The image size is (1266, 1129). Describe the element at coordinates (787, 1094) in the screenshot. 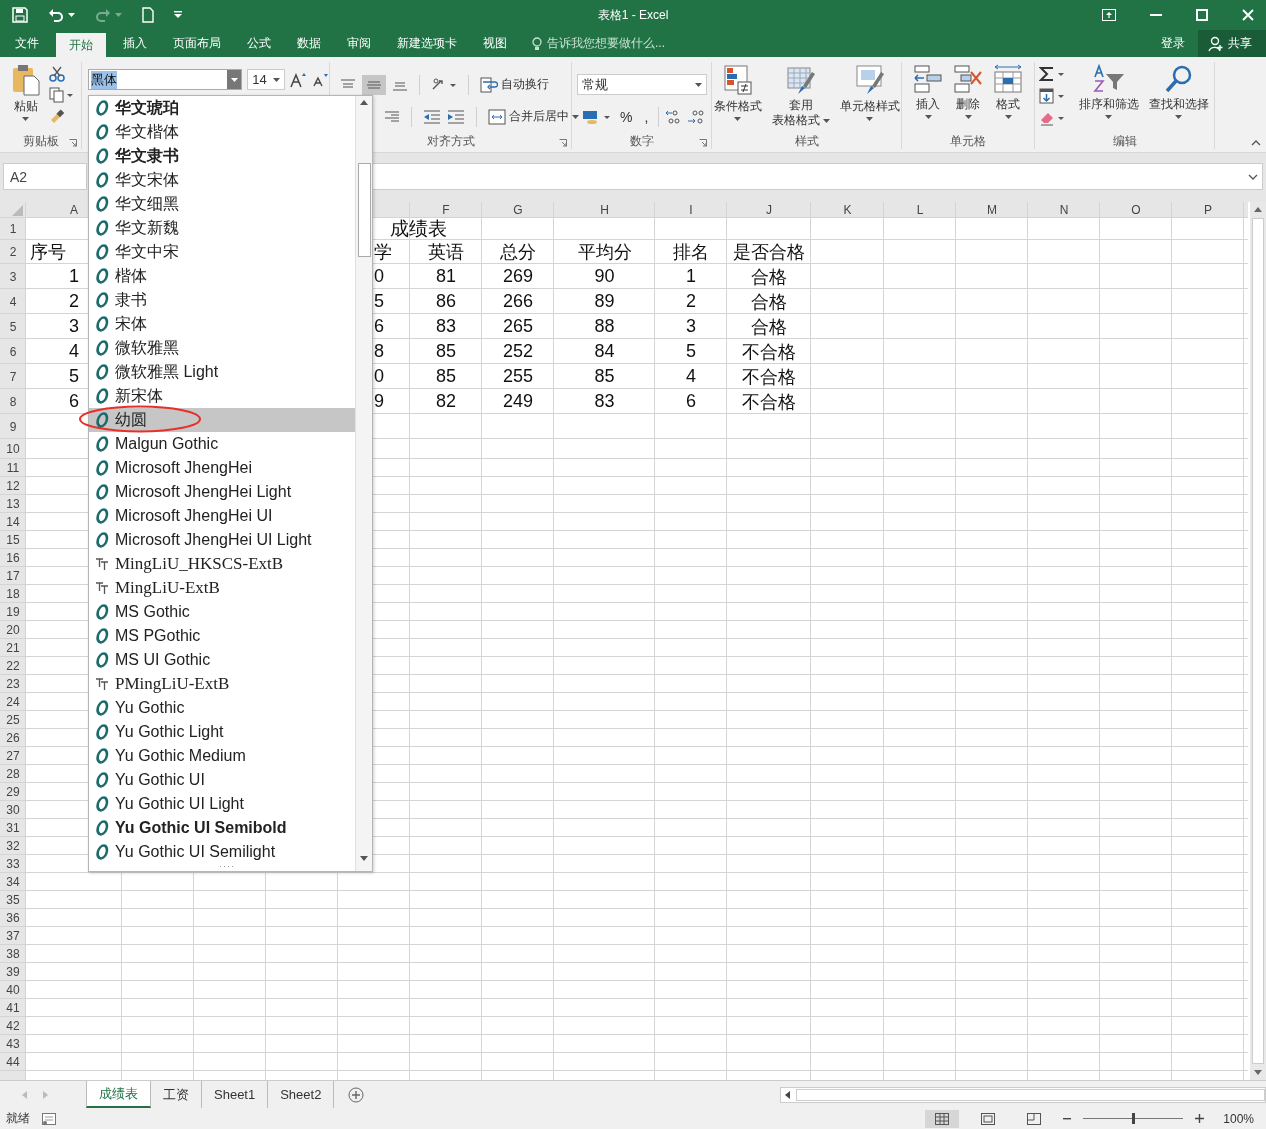

I see `scroll-left-icon` at that location.